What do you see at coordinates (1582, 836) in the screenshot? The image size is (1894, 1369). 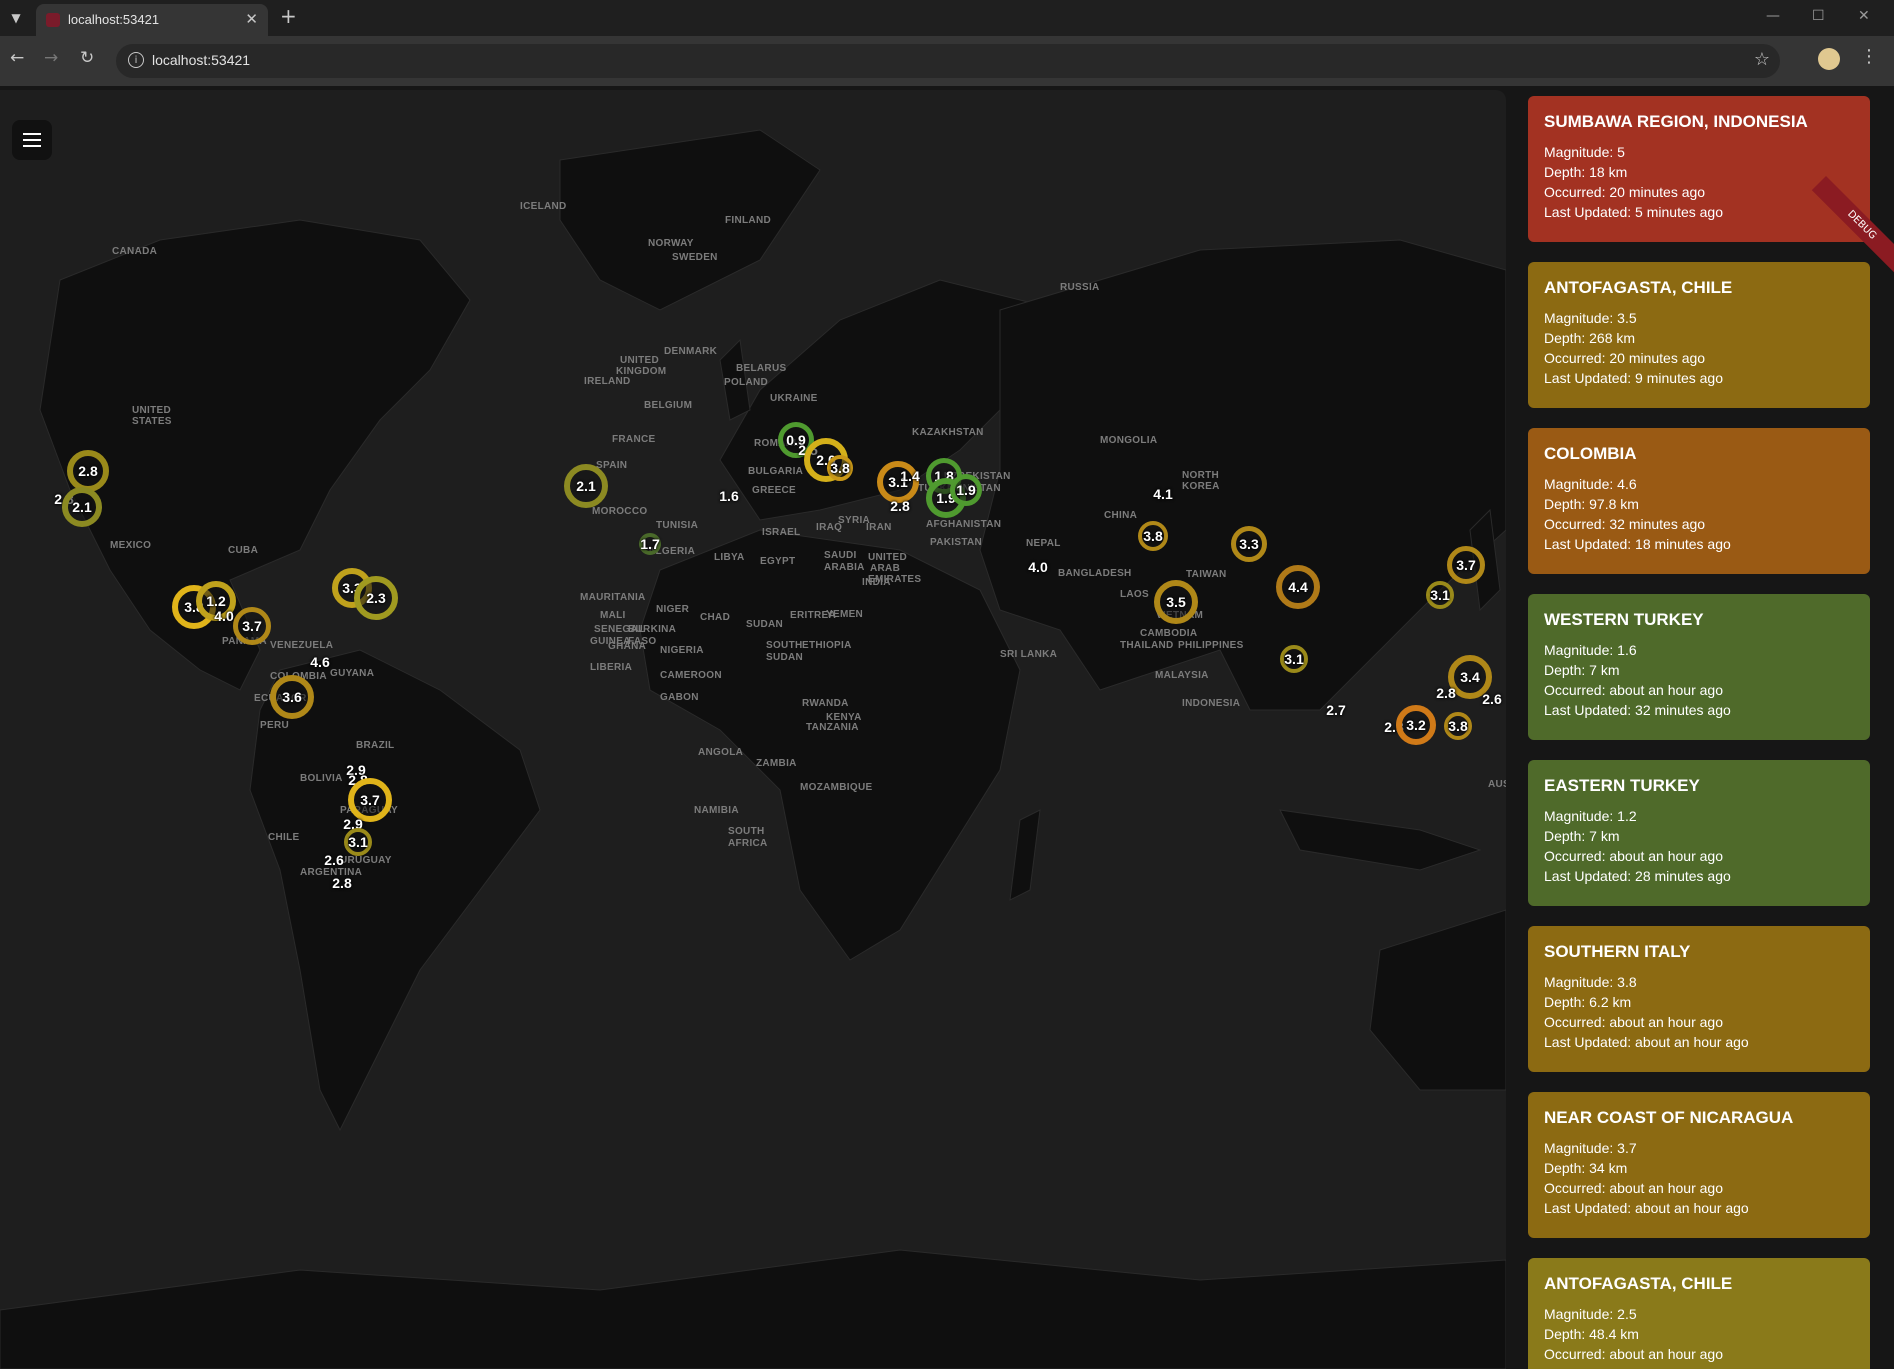 I see `card-depth: Depth: 7 km` at bounding box center [1582, 836].